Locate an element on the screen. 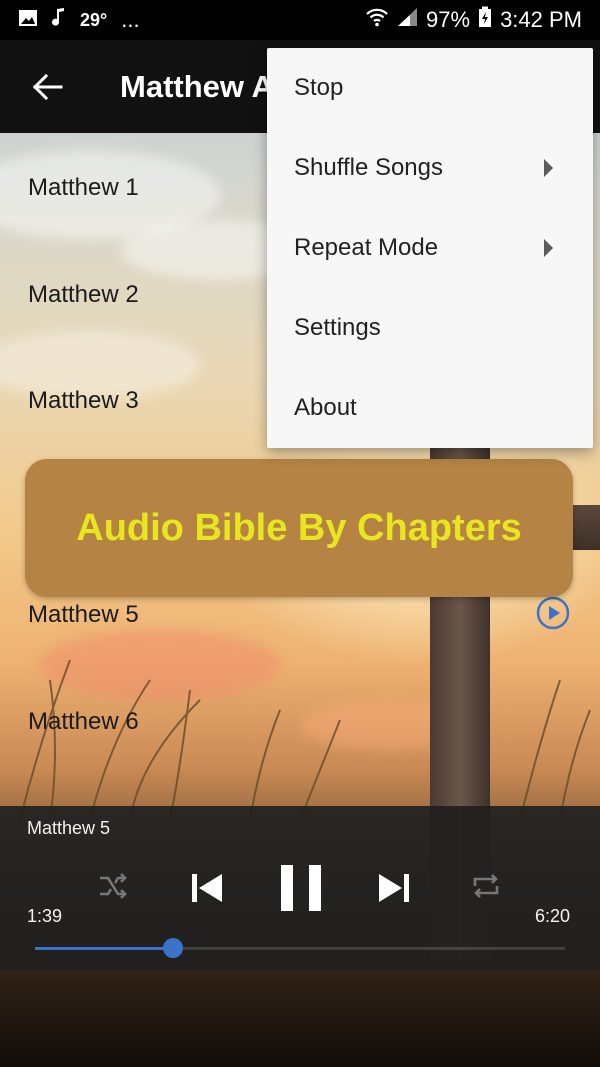  page-title: Matthew A is located at coordinates (197, 86).